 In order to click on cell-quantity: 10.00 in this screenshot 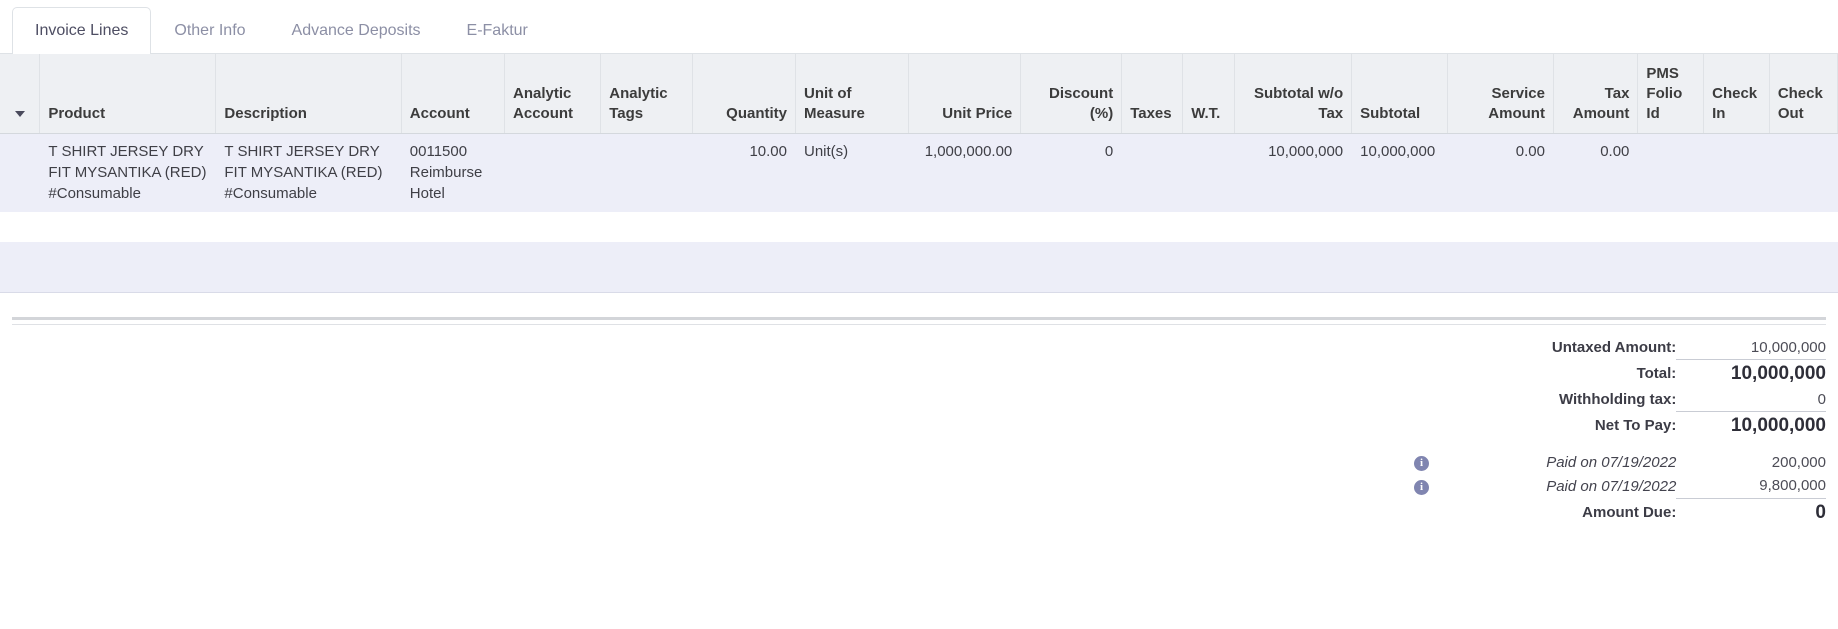, I will do `click(743, 173)`.